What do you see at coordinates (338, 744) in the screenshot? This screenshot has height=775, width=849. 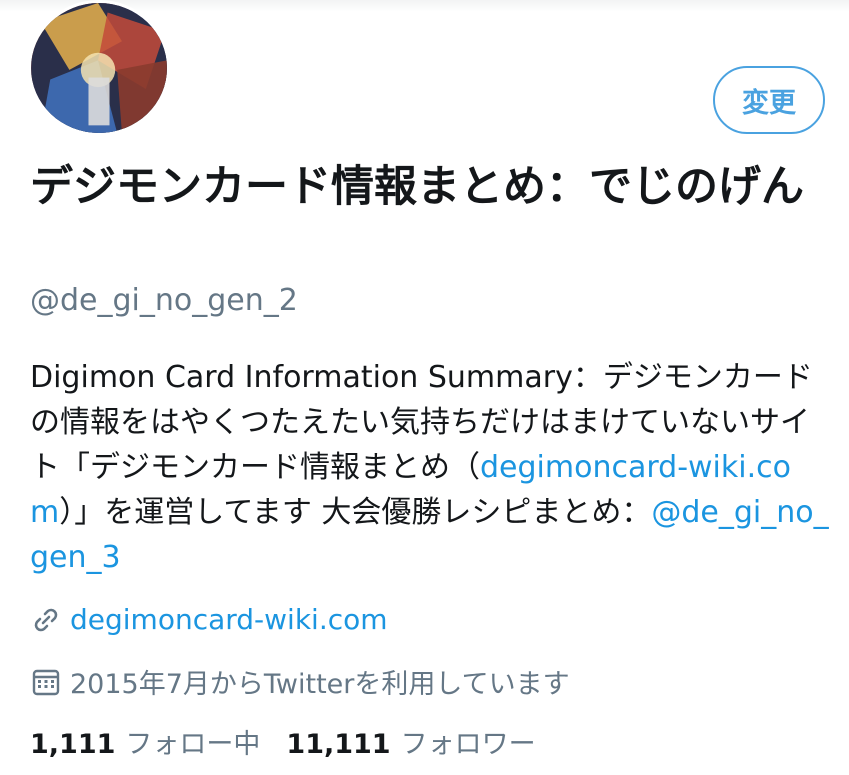 I see `followers-count: 11,111` at bounding box center [338, 744].